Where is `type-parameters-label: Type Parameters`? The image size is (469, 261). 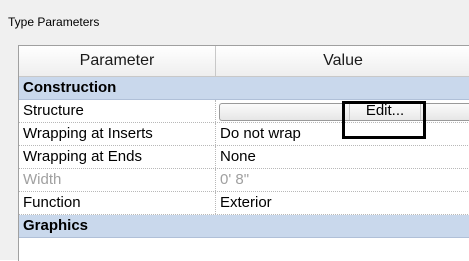
type-parameters-label: Type Parameters is located at coordinates (54, 22).